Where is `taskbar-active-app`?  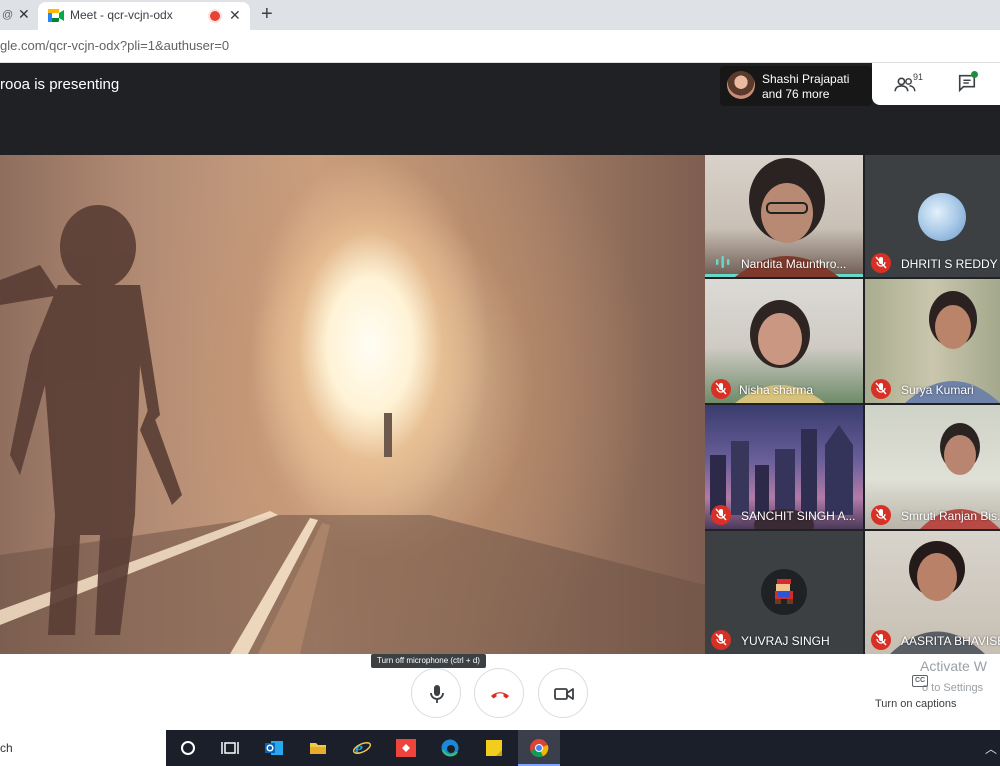
taskbar-active-app is located at coordinates (539, 748).